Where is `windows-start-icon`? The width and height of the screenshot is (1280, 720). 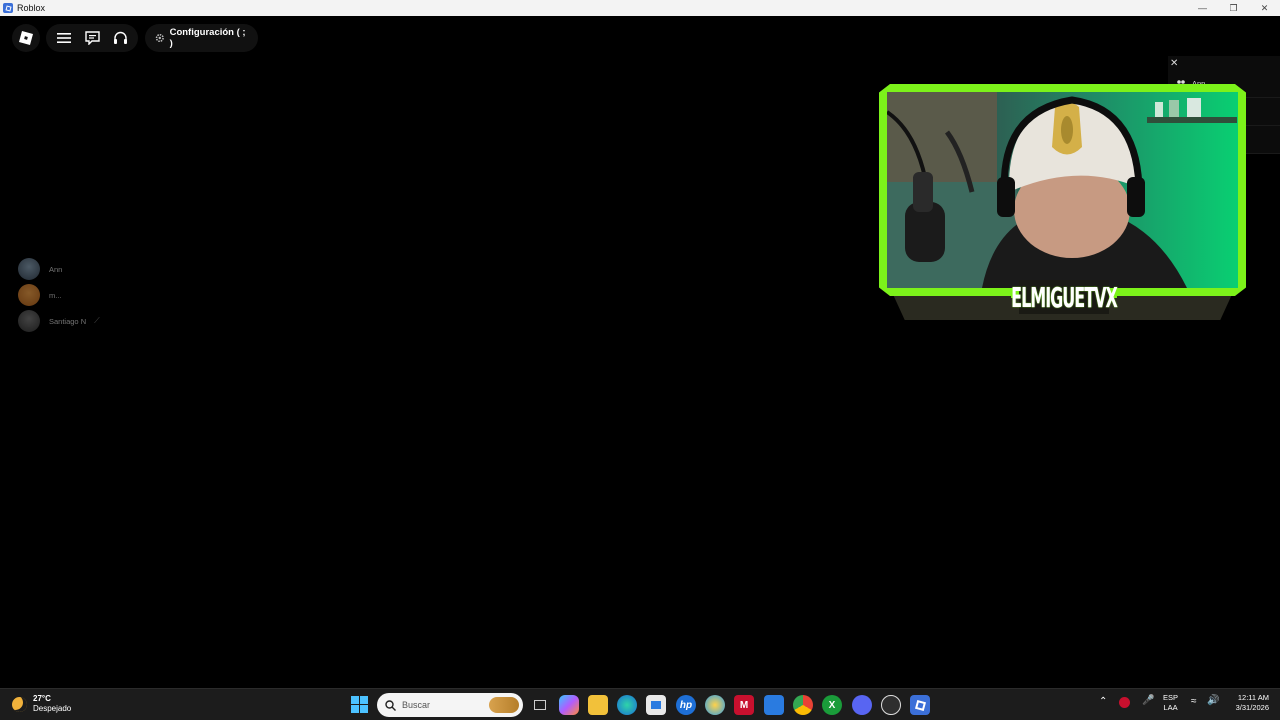 windows-start-icon is located at coordinates (359, 704).